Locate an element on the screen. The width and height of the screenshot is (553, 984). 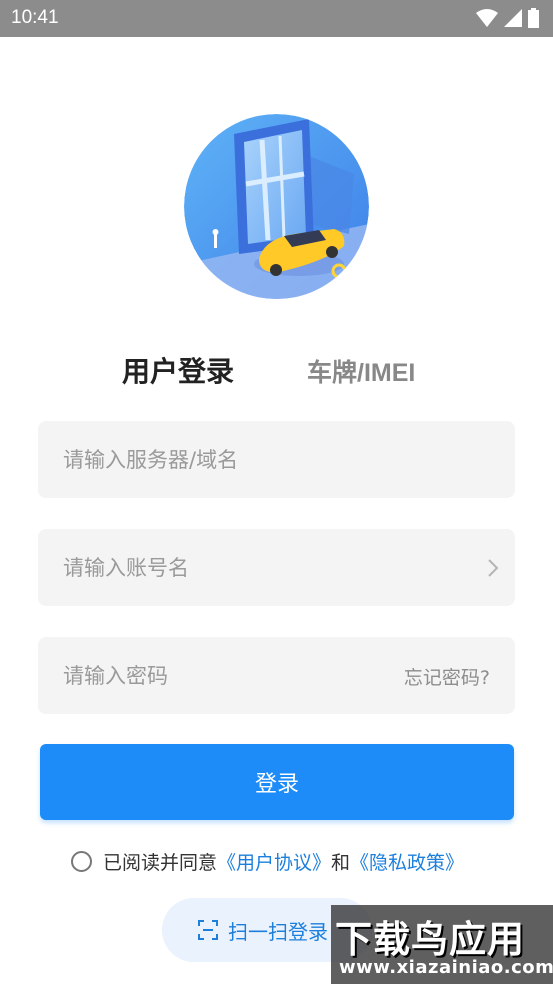
signal-icon is located at coordinates (513, 18).